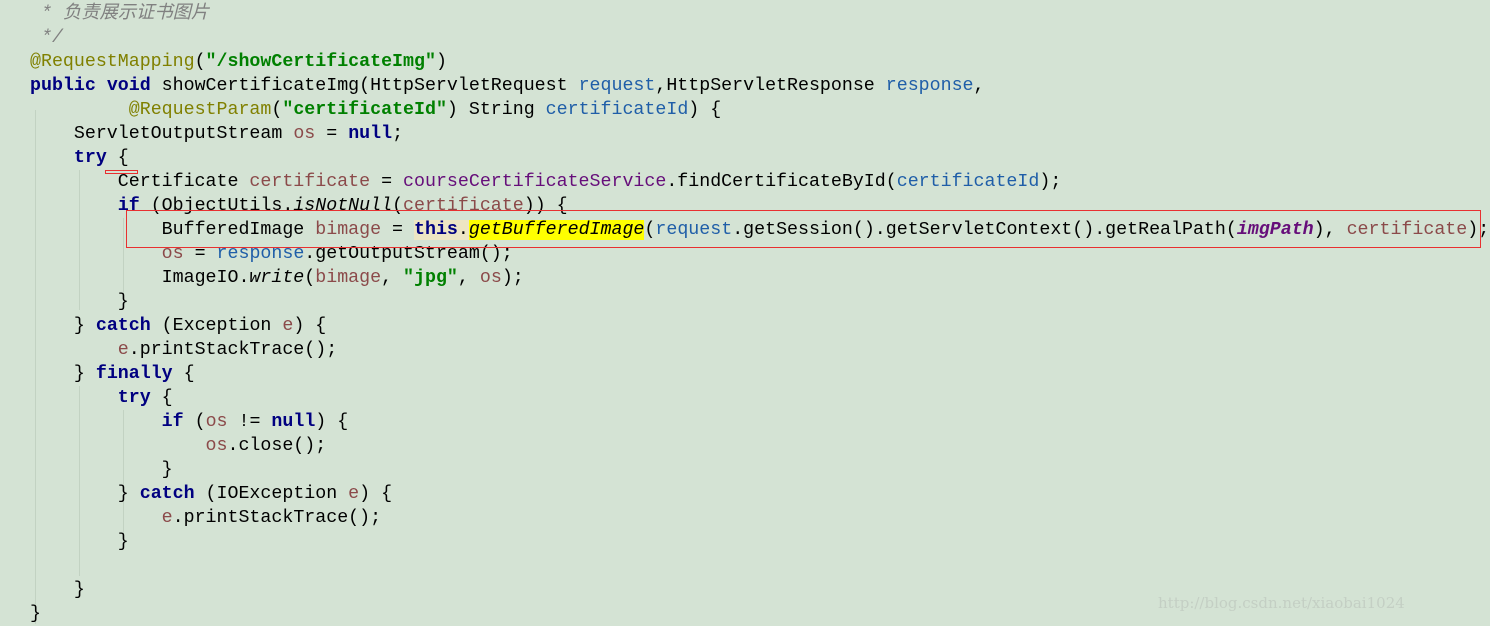 Image resolution: width=1490 pixels, height=626 pixels. Describe the element at coordinates (348, 278) in the screenshot. I see `code-token: bimage` at that location.